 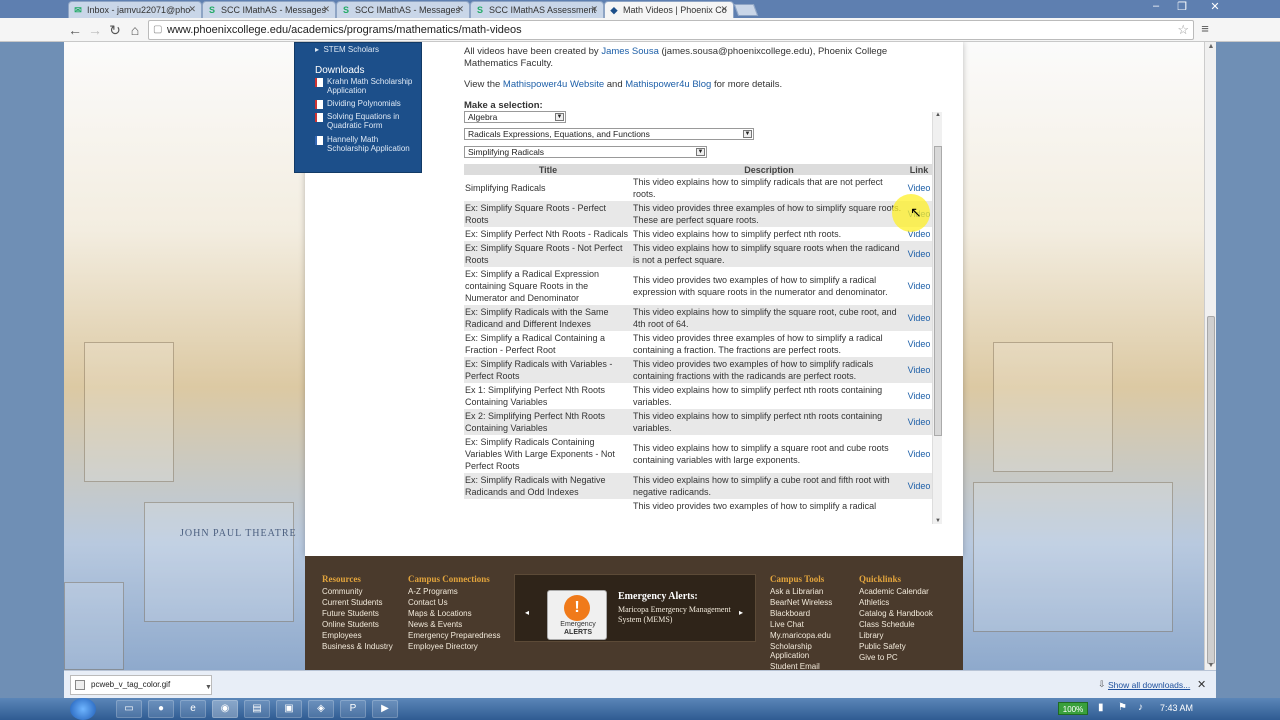 What do you see at coordinates (537, 9) in the screenshot?
I see `tab-imathas-assessment: S SCC IMathAS Assessment ✕` at bounding box center [537, 9].